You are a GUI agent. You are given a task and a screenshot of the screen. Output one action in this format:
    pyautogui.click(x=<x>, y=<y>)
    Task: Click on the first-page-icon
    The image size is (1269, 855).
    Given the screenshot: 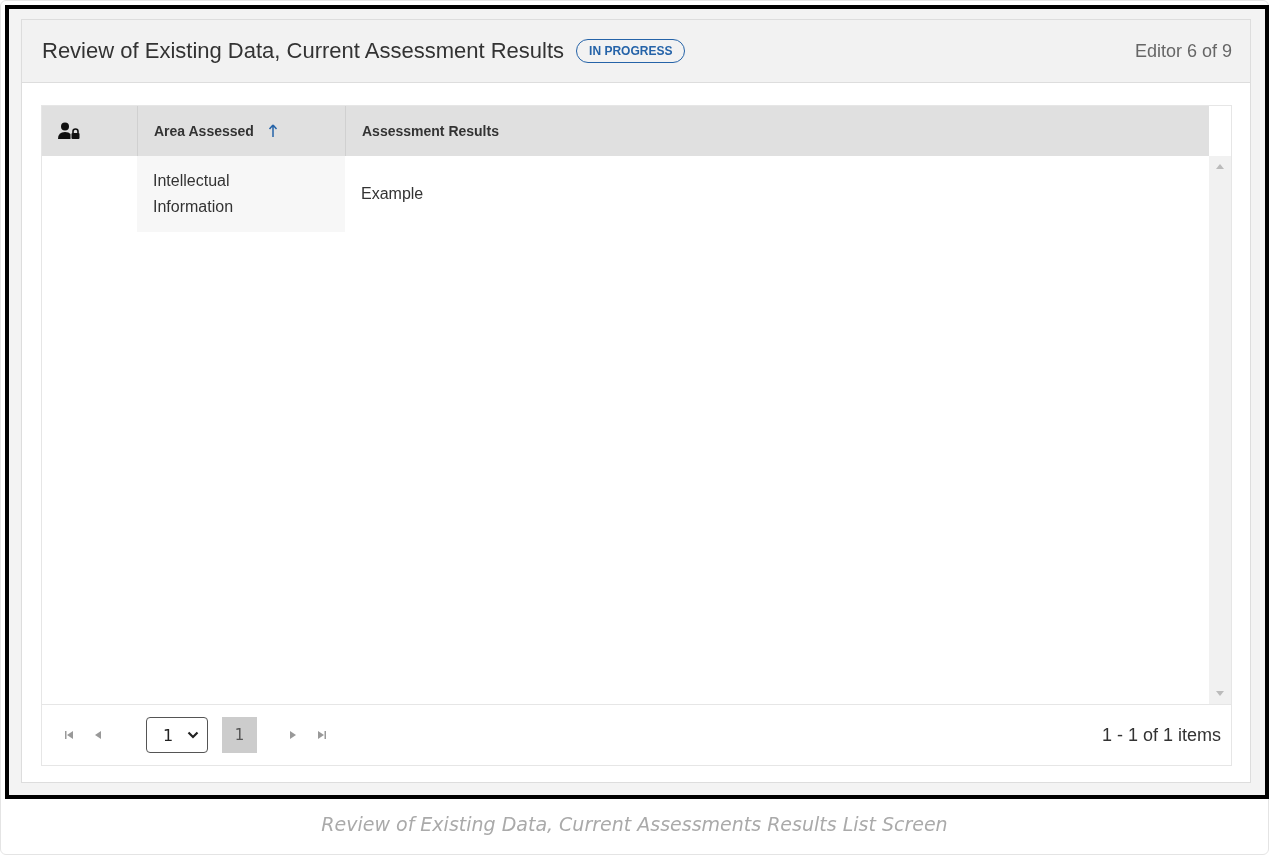 What is the action you would take?
    pyautogui.click(x=70, y=735)
    